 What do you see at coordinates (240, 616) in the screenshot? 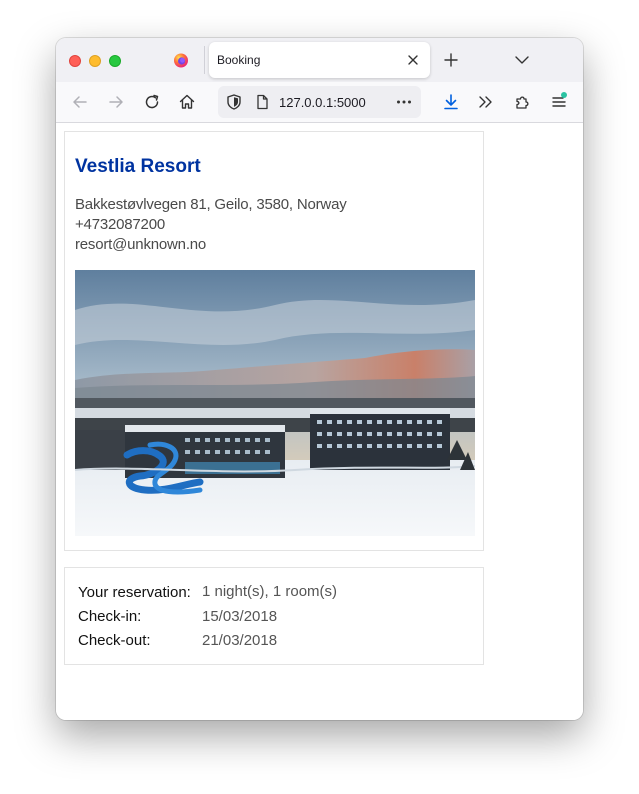
I see `checkin-value: 15/03/2018` at bounding box center [240, 616].